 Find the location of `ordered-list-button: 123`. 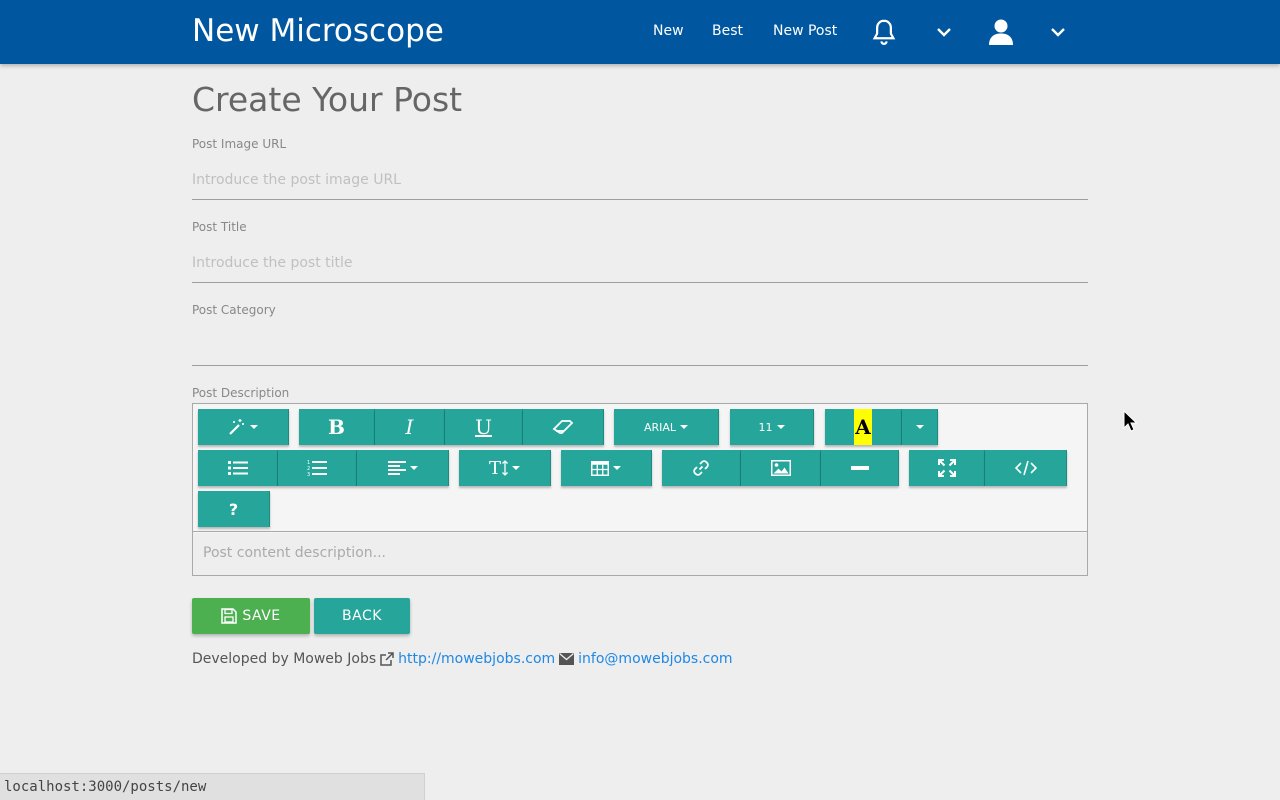

ordered-list-button: 123 is located at coordinates (317, 468).